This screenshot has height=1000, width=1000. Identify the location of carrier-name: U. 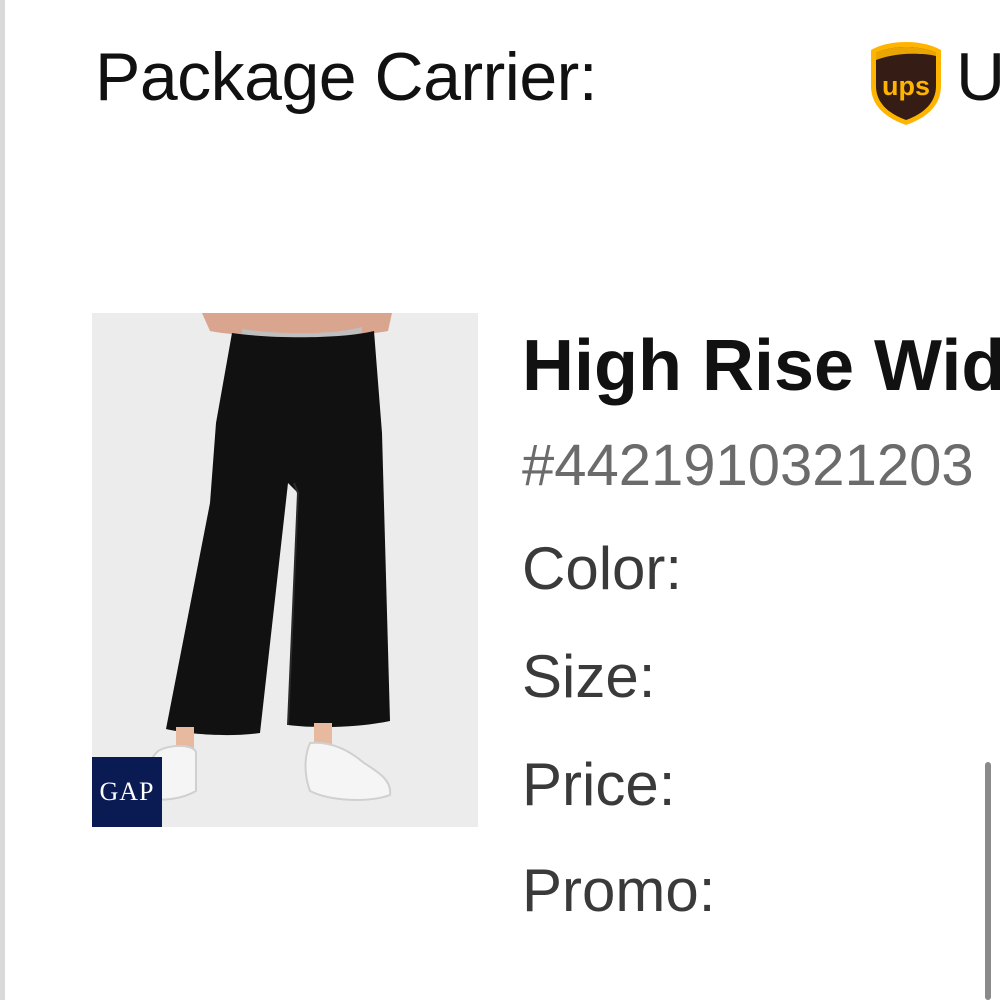
(978, 77).